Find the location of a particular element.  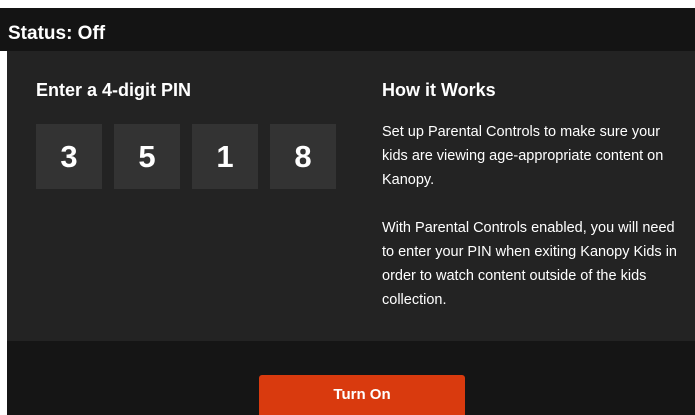

how-it-works-heading: How it Works is located at coordinates (439, 90).